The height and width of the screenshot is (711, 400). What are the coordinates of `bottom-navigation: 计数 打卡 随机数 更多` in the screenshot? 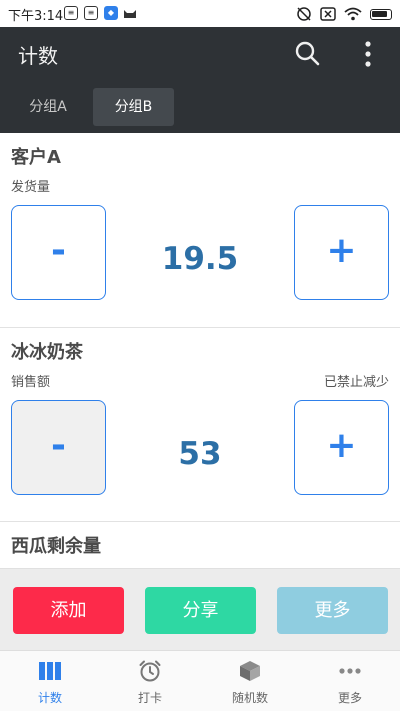 It's located at (200, 680).